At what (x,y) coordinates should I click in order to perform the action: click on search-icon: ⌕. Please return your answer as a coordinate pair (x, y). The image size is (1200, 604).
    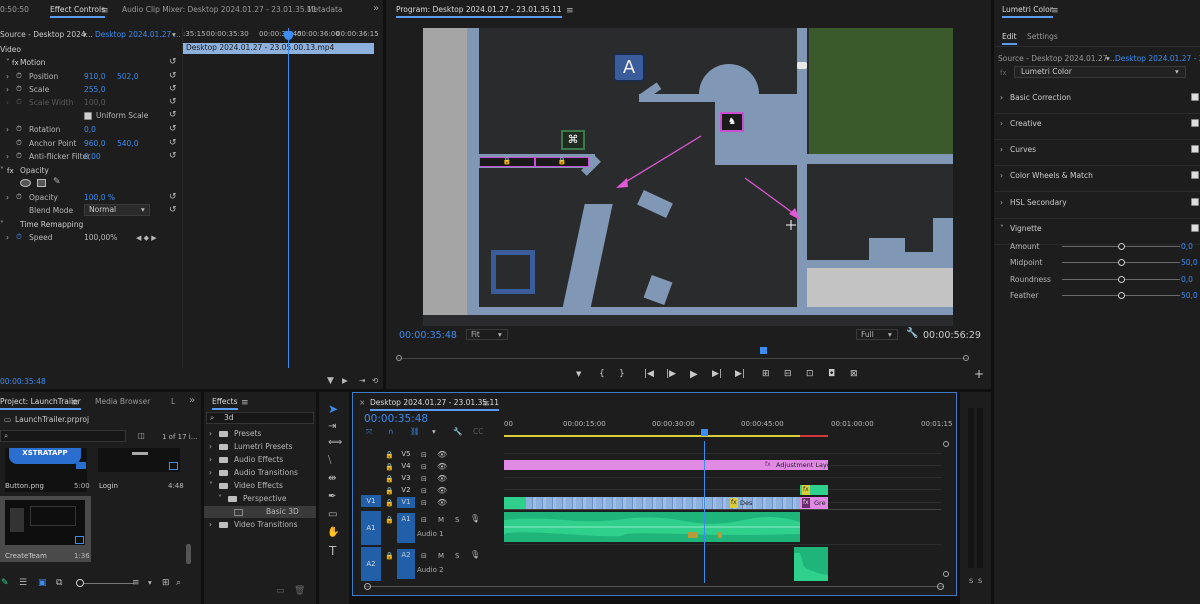
    Looking at the image, I should click on (178, 583).